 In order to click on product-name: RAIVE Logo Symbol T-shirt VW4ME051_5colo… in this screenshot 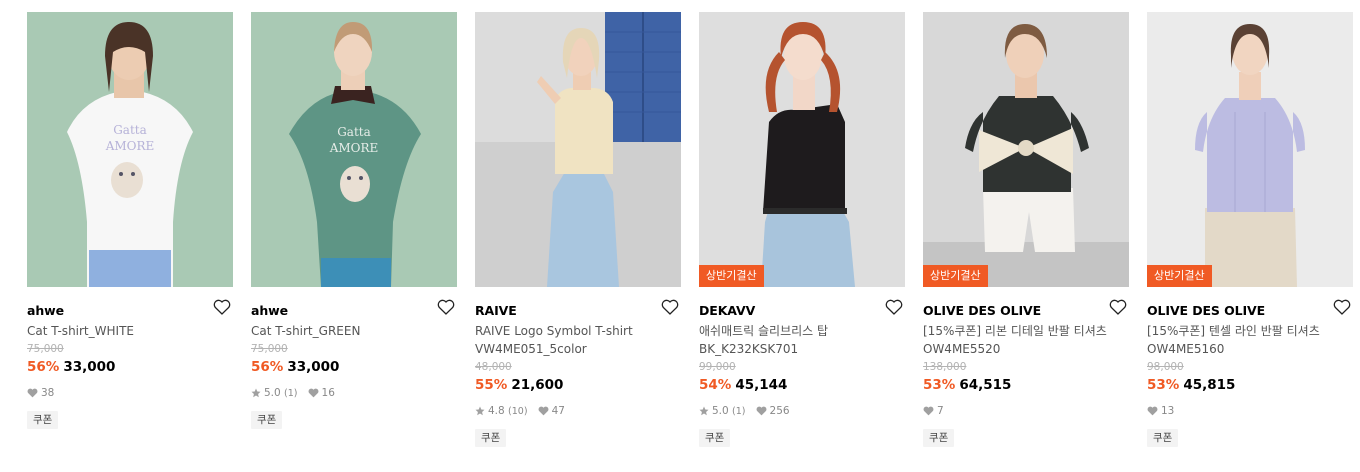, I will do `click(573, 340)`.